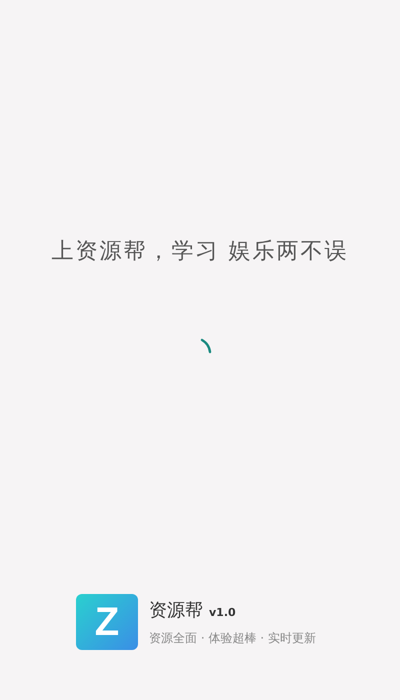 This screenshot has width=400, height=700. Describe the element at coordinates (200, 252) in the screenshot. I see `slogan: 上资源帮，学习 娱乐两不误` at that location.